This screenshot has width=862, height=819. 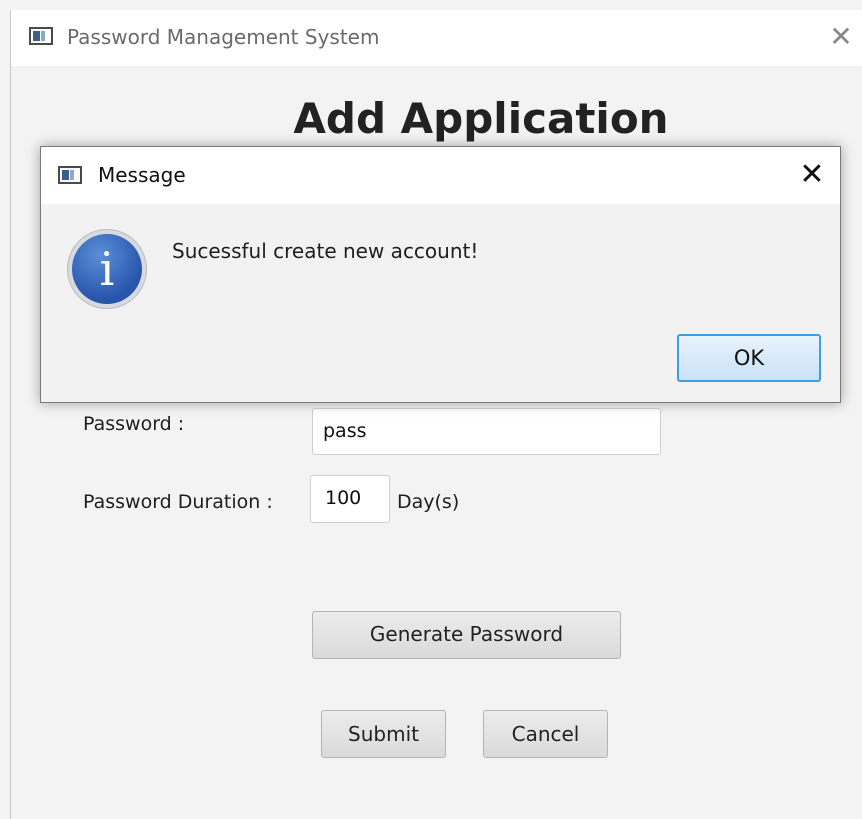 What do you see at coordinates (481, 118) in the screenshot?
I see `page-title: Add Application` at bounding box center [481, 118].